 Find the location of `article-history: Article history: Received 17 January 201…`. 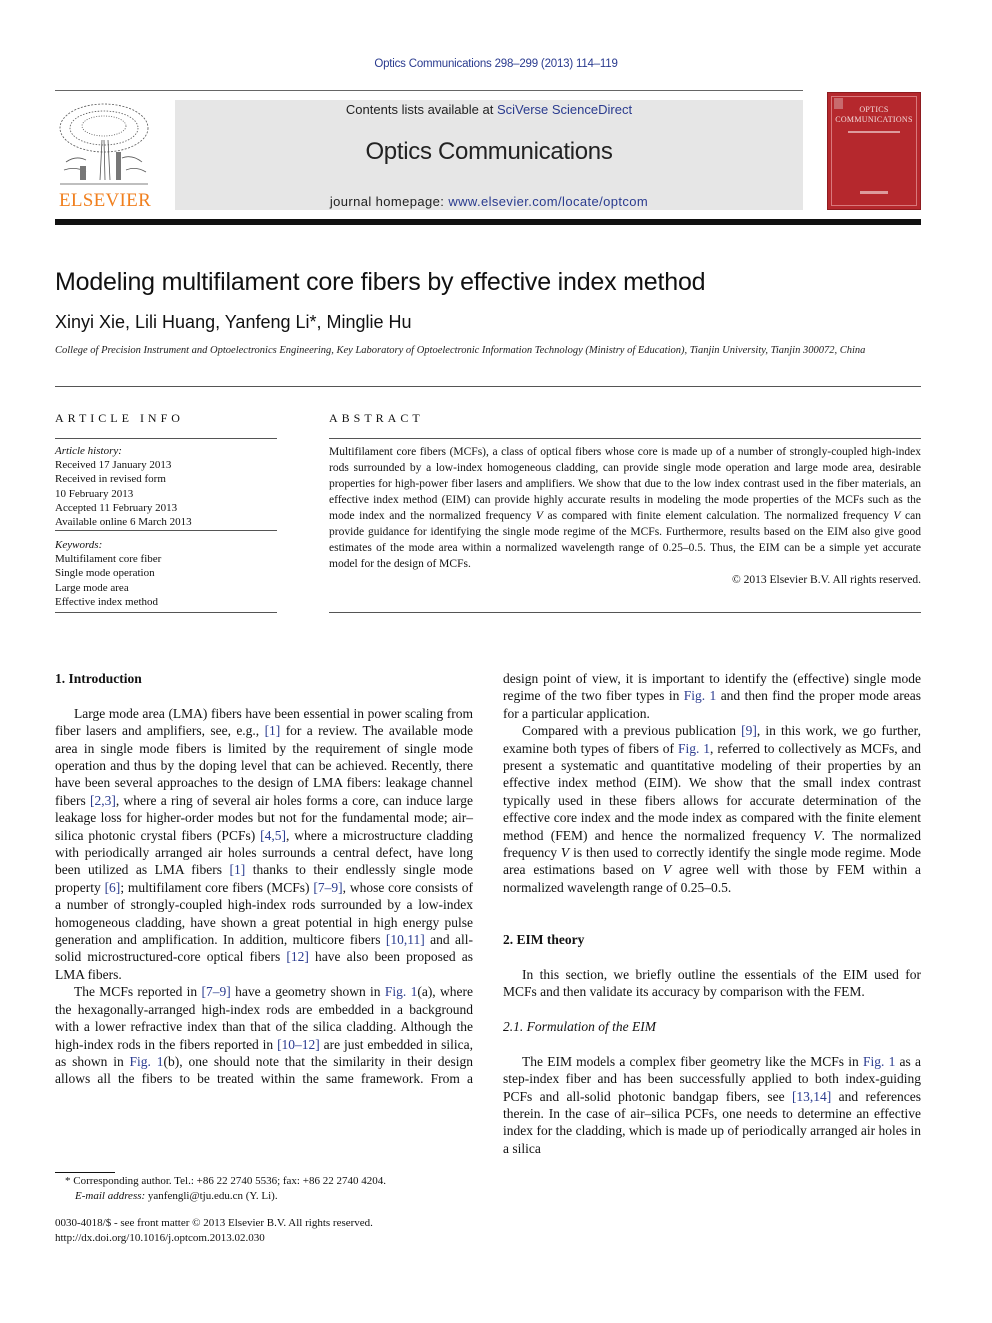

article-history: Article history: Received 17 January 201… is located at coordinates (166, 486).